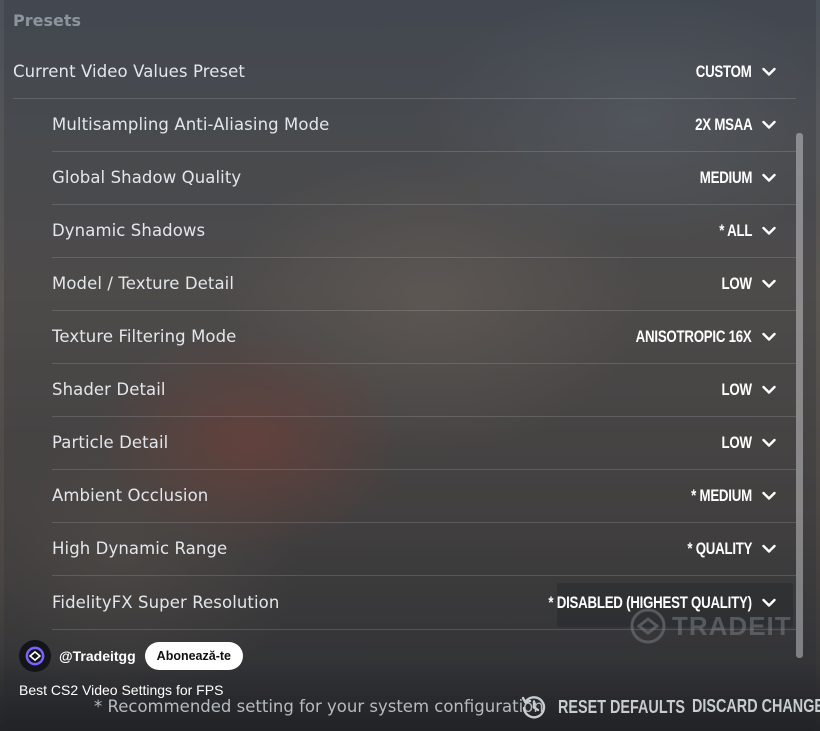 The image size is (820, 731). I want to click on channel-avatar, so click(35, 656).